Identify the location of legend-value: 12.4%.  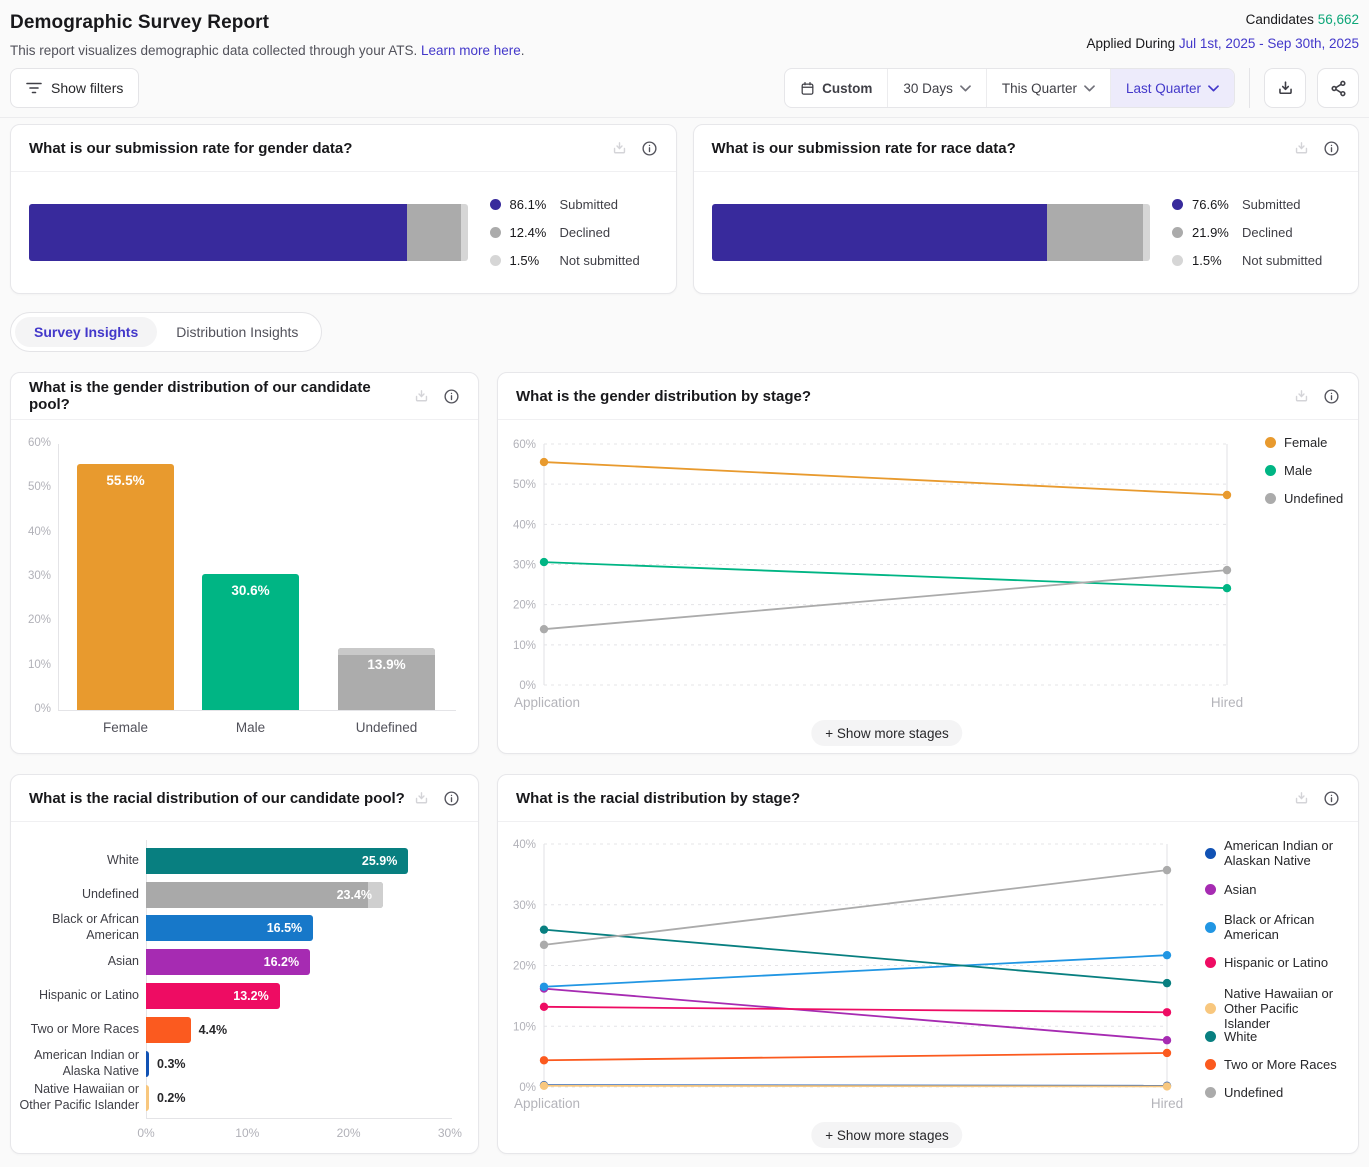
(528, 232).